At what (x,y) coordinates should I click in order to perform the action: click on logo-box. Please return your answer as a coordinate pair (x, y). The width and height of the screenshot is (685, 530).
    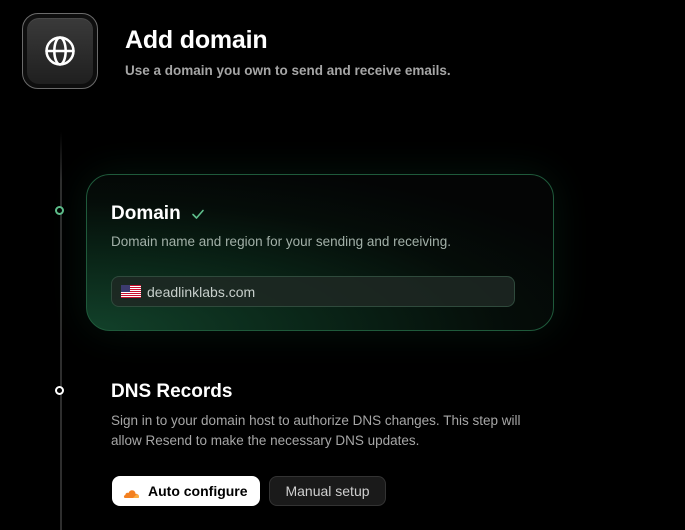
    Looking at the image, I should click on (60, 51).